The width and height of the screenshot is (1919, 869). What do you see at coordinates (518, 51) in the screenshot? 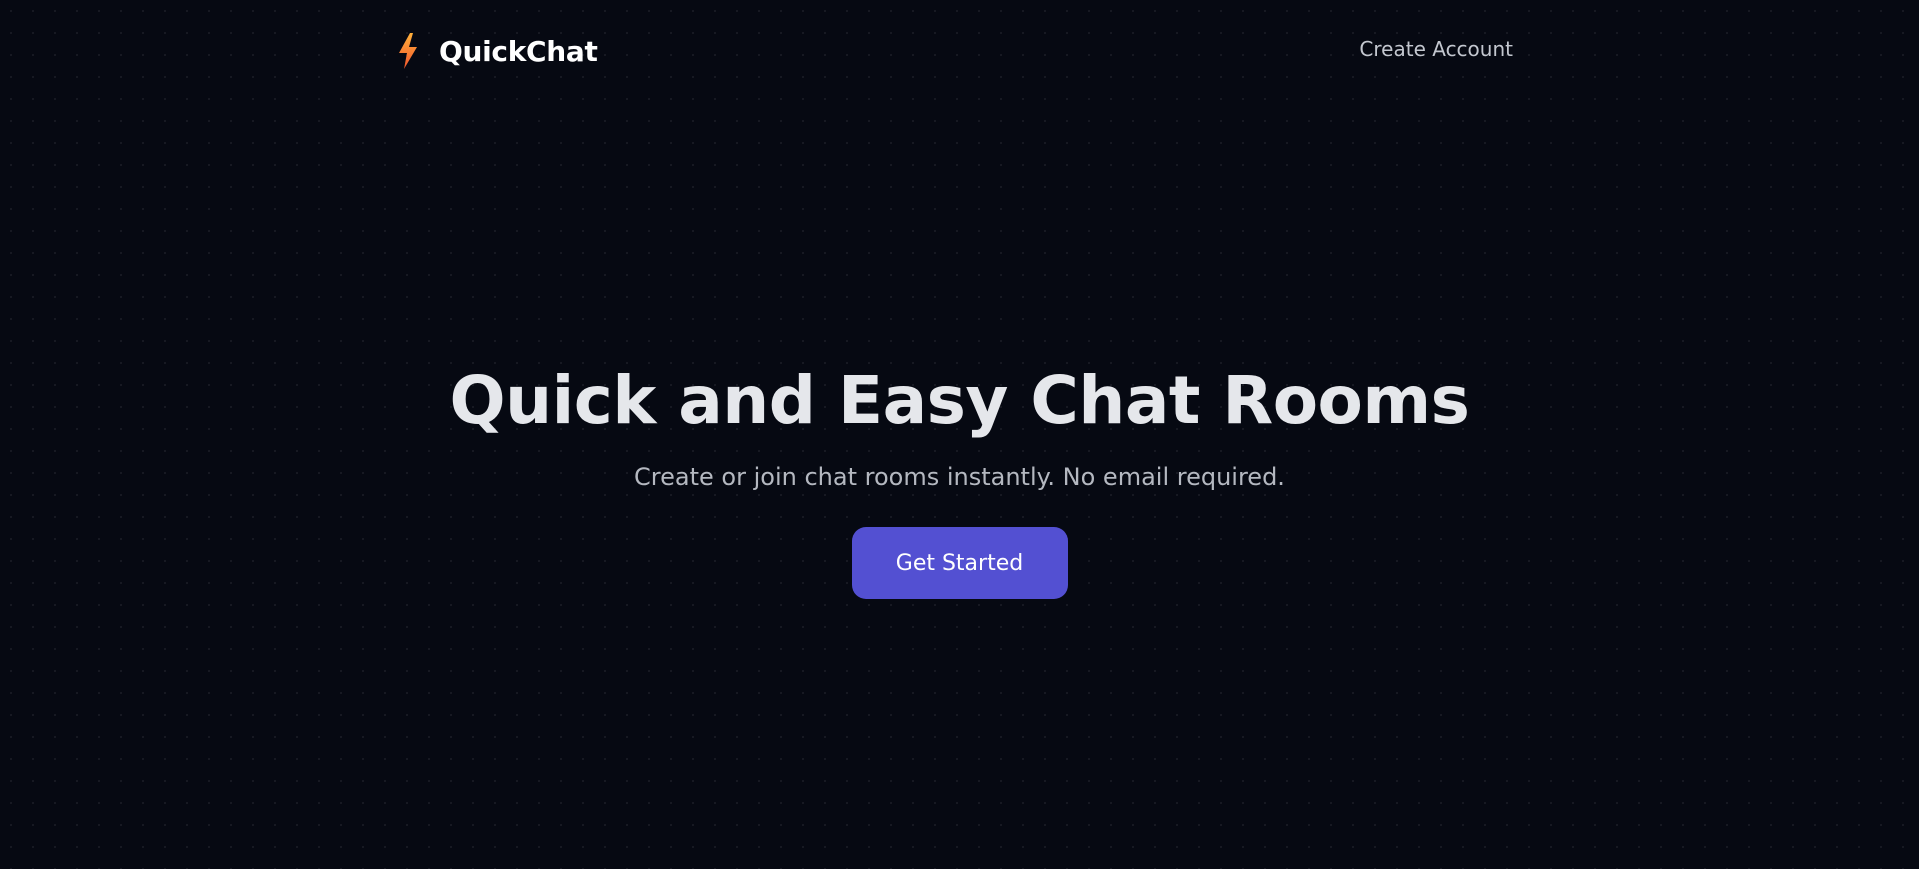
I see `brand-name: QuickChat` at bounding box center [518, 51].